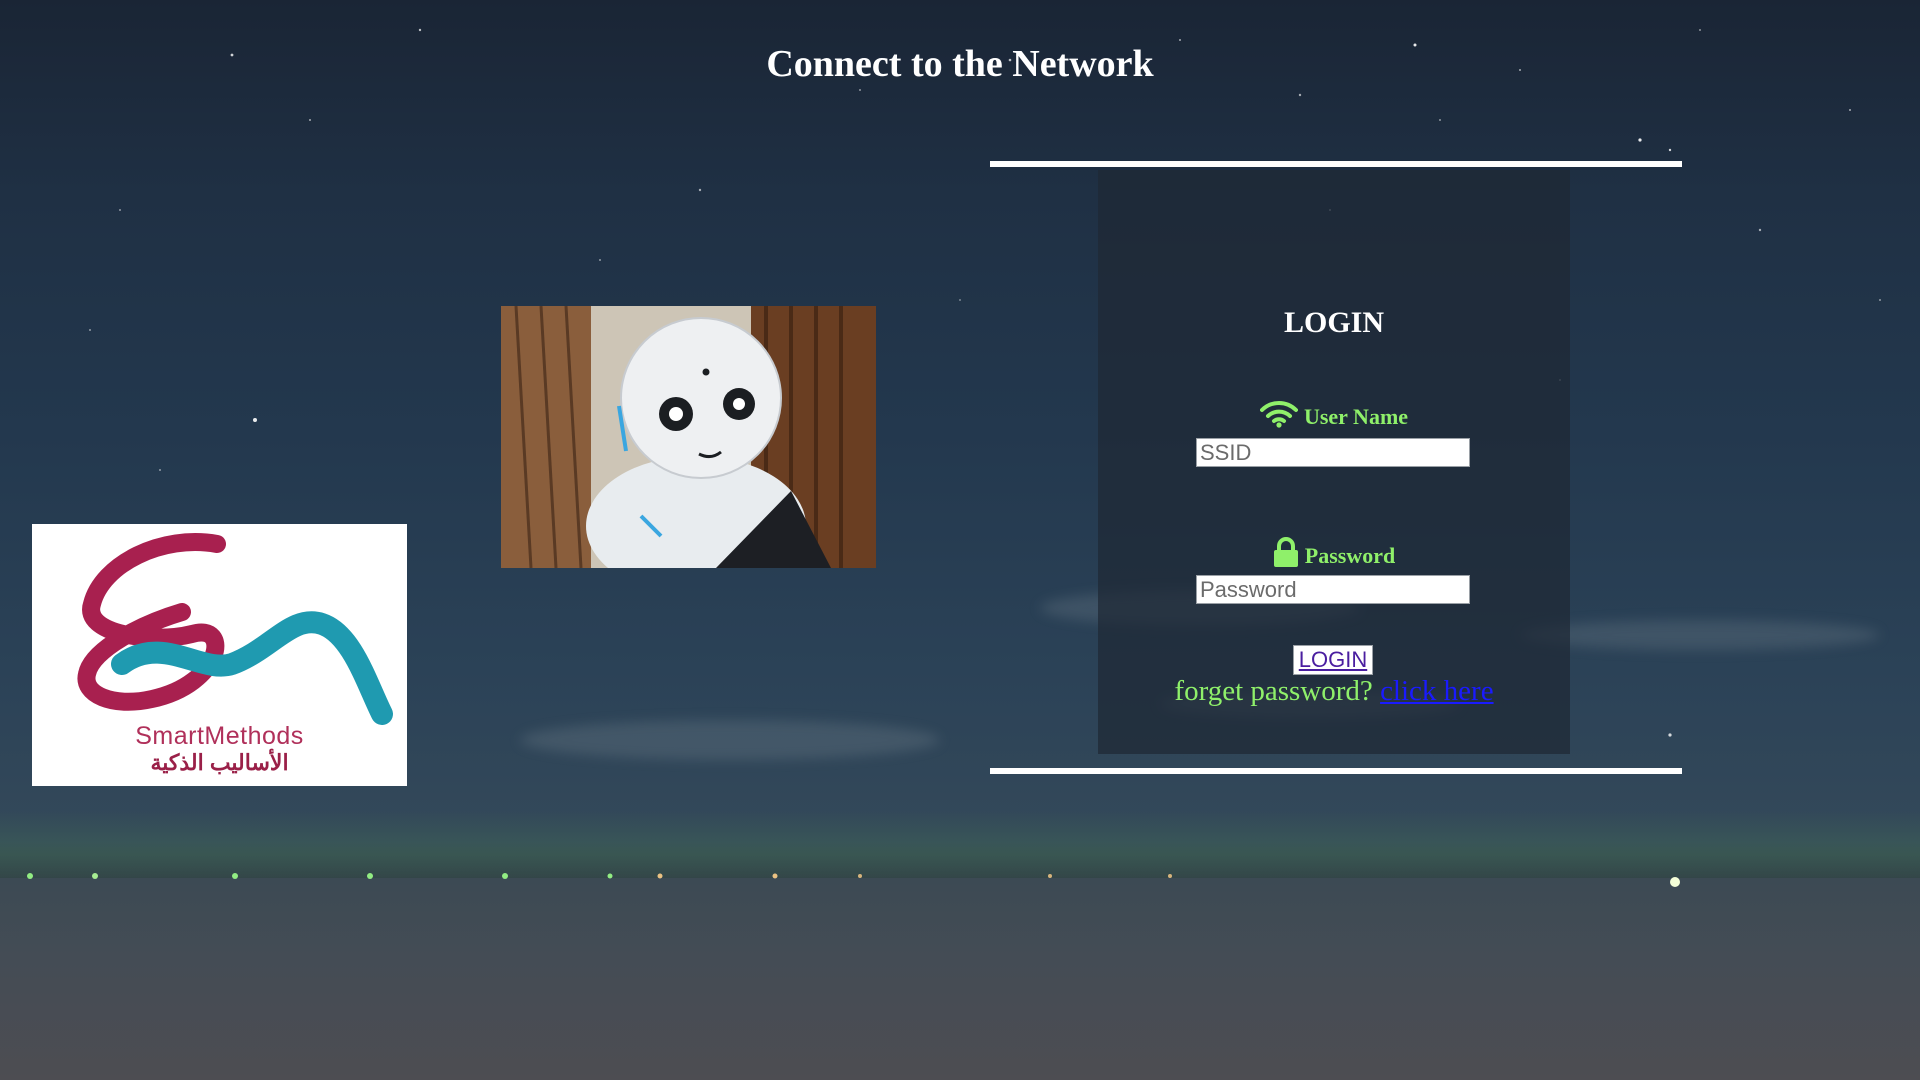  Describe the element at coordinates (1333, 589) in the screenshot. I see `password-input` at that location.